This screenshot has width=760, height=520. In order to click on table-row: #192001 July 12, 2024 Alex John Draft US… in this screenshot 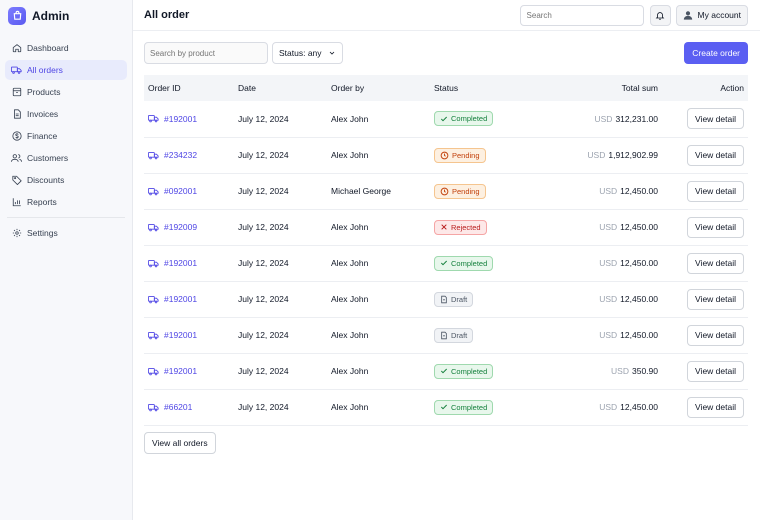, I will do `click(446, 299)`.